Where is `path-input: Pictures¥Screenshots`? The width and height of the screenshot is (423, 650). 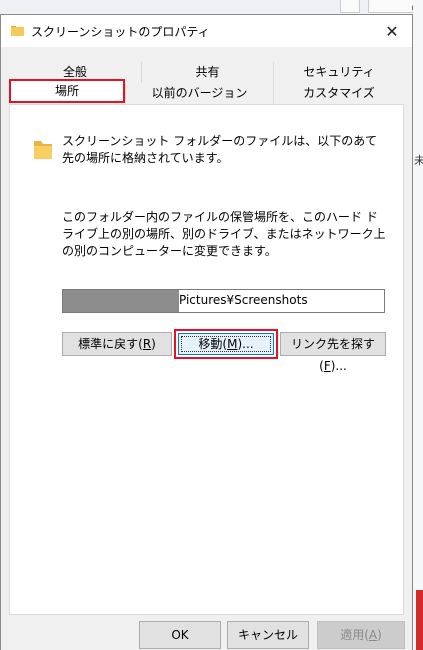 path-input: Pictures¥Screenshots is located at coordinates (223, 301).